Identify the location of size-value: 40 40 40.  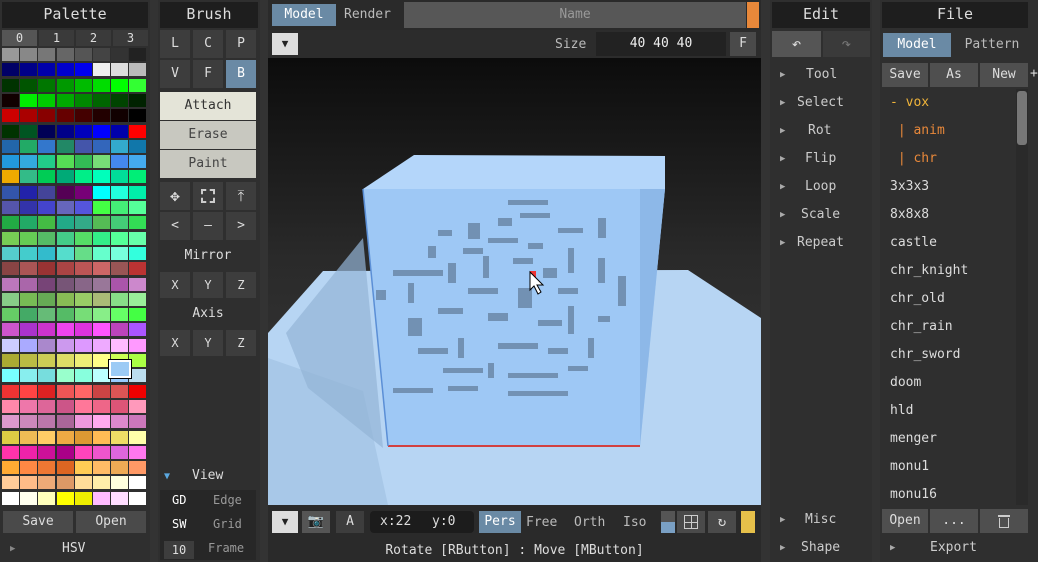
(661, 44).